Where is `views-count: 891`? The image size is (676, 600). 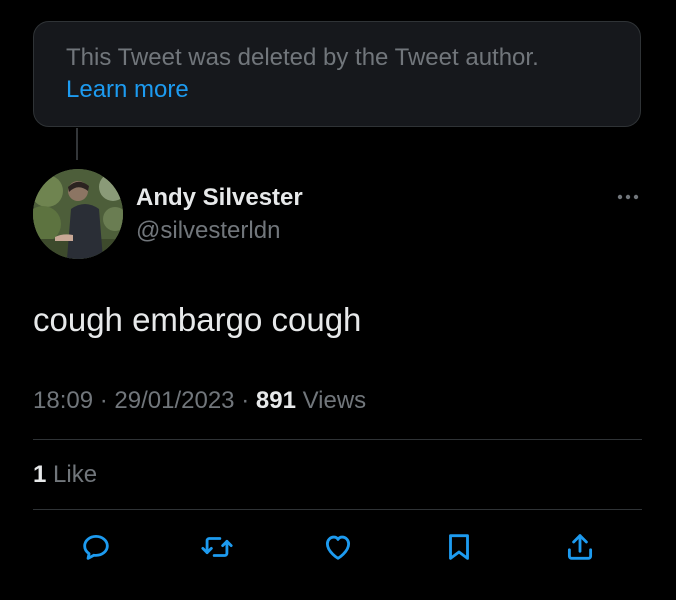 views-count: 891 is located at coordinates (275, 400).